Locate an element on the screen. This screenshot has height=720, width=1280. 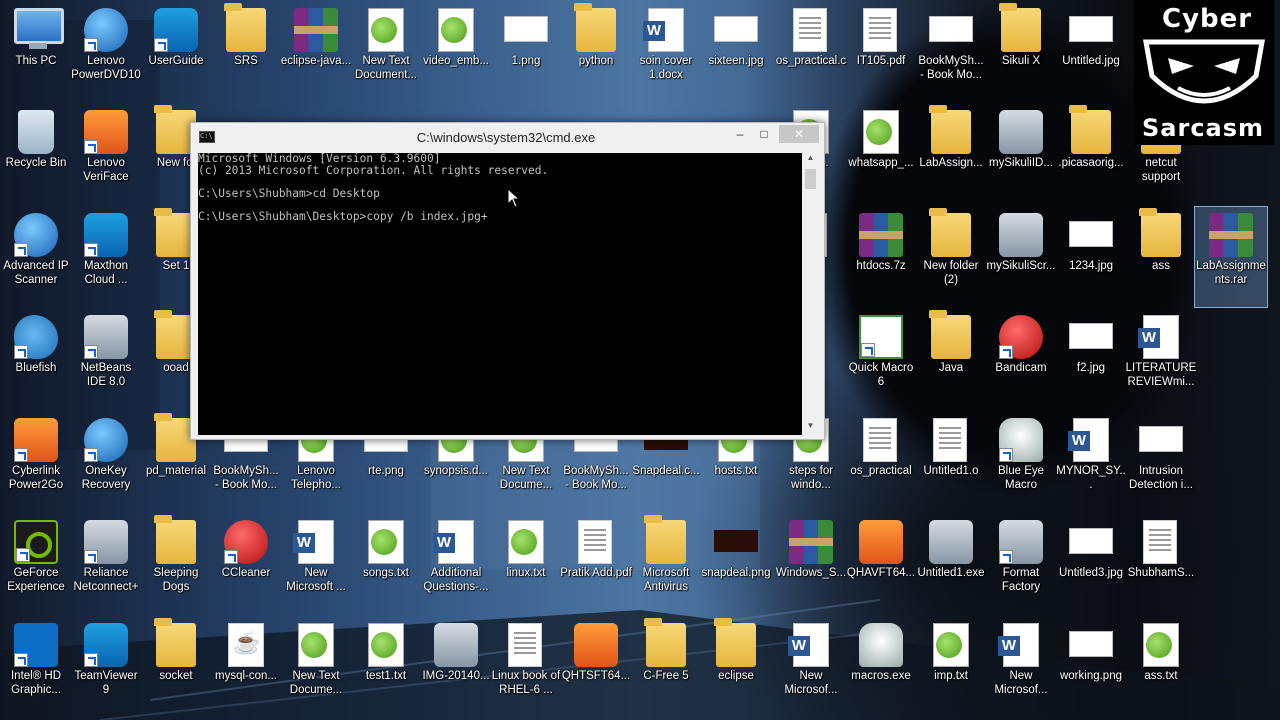
desktop-icon: htdocs.7z is located at coordinates (881, 257).